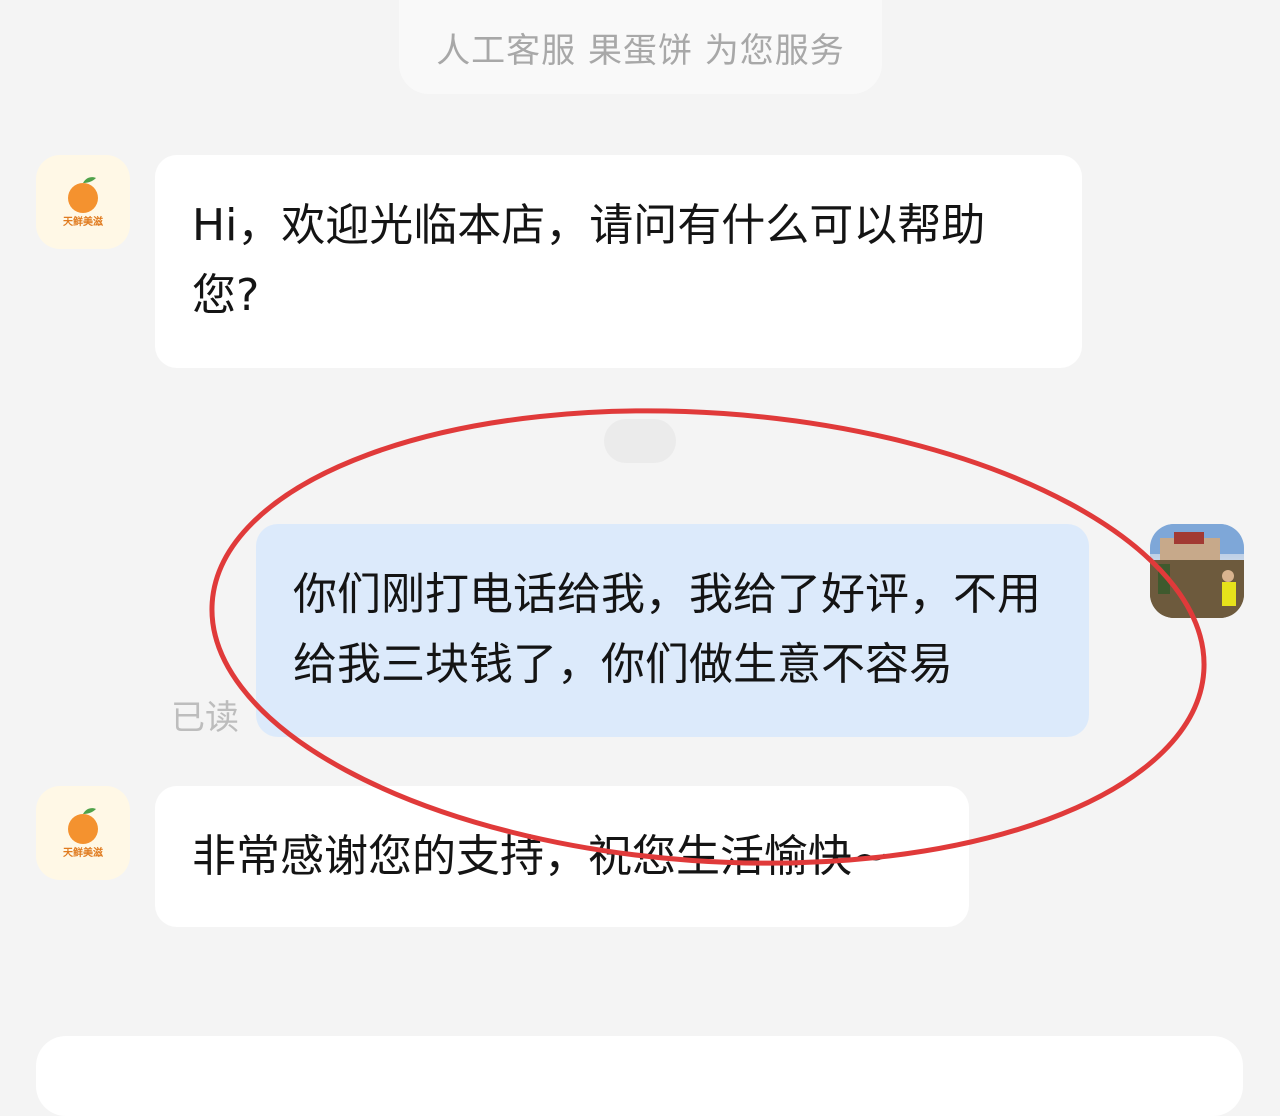 This screenshot has height=1116, width=1280. I want to click on message-input-bar, so click(639, 1076).